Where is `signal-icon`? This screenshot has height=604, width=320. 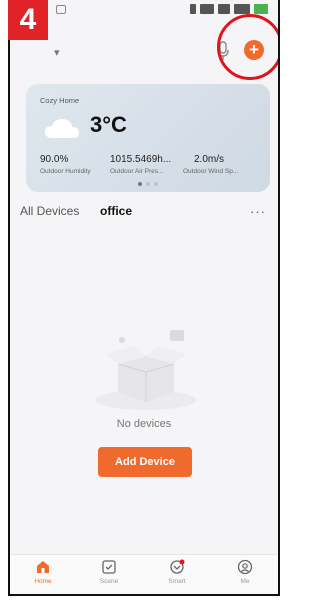 signal-icon is located at coordinates (242, 9).